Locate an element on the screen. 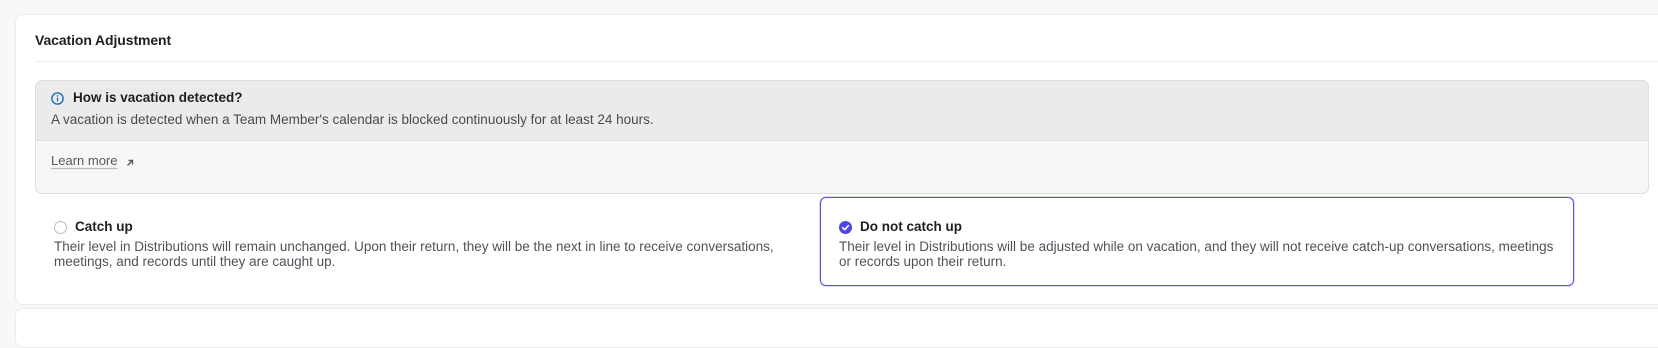  section-title: Vacation Adjustment is located at coordinates (103, 40).